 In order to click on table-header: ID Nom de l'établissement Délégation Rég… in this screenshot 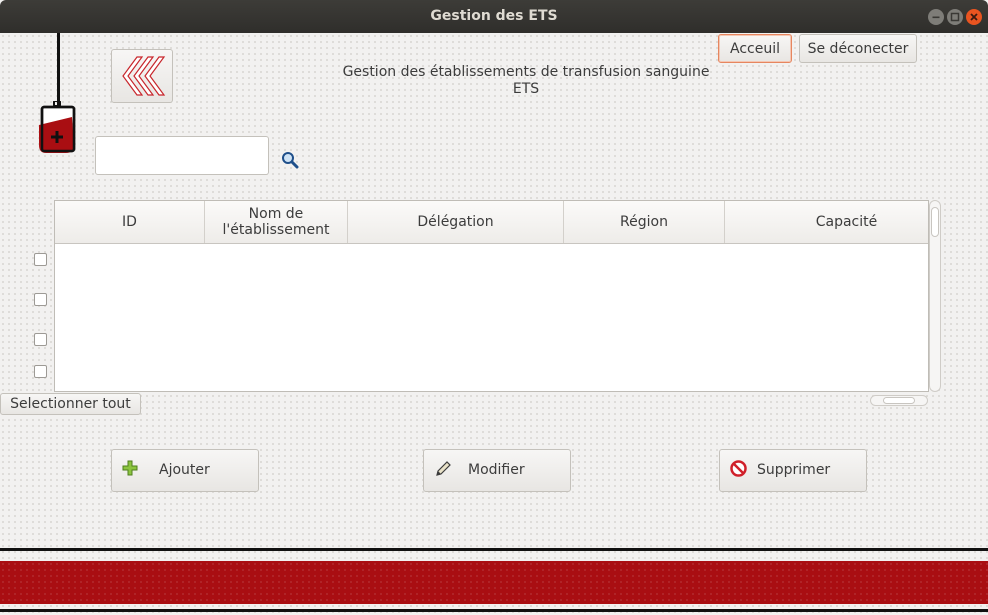, I will do `click(491, 222)`.